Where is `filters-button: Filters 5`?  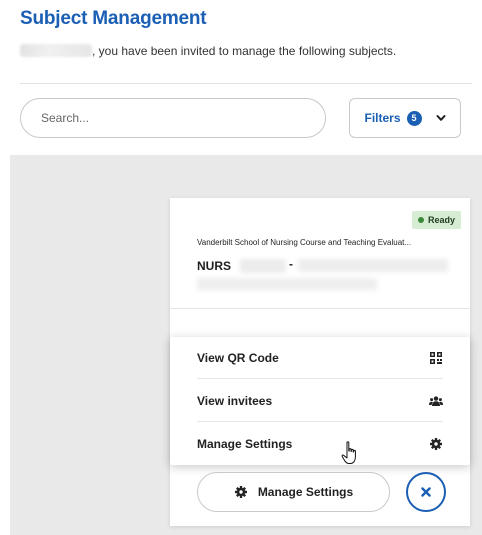 filters-button: Filters 5 is located at coordinates (405, 118).